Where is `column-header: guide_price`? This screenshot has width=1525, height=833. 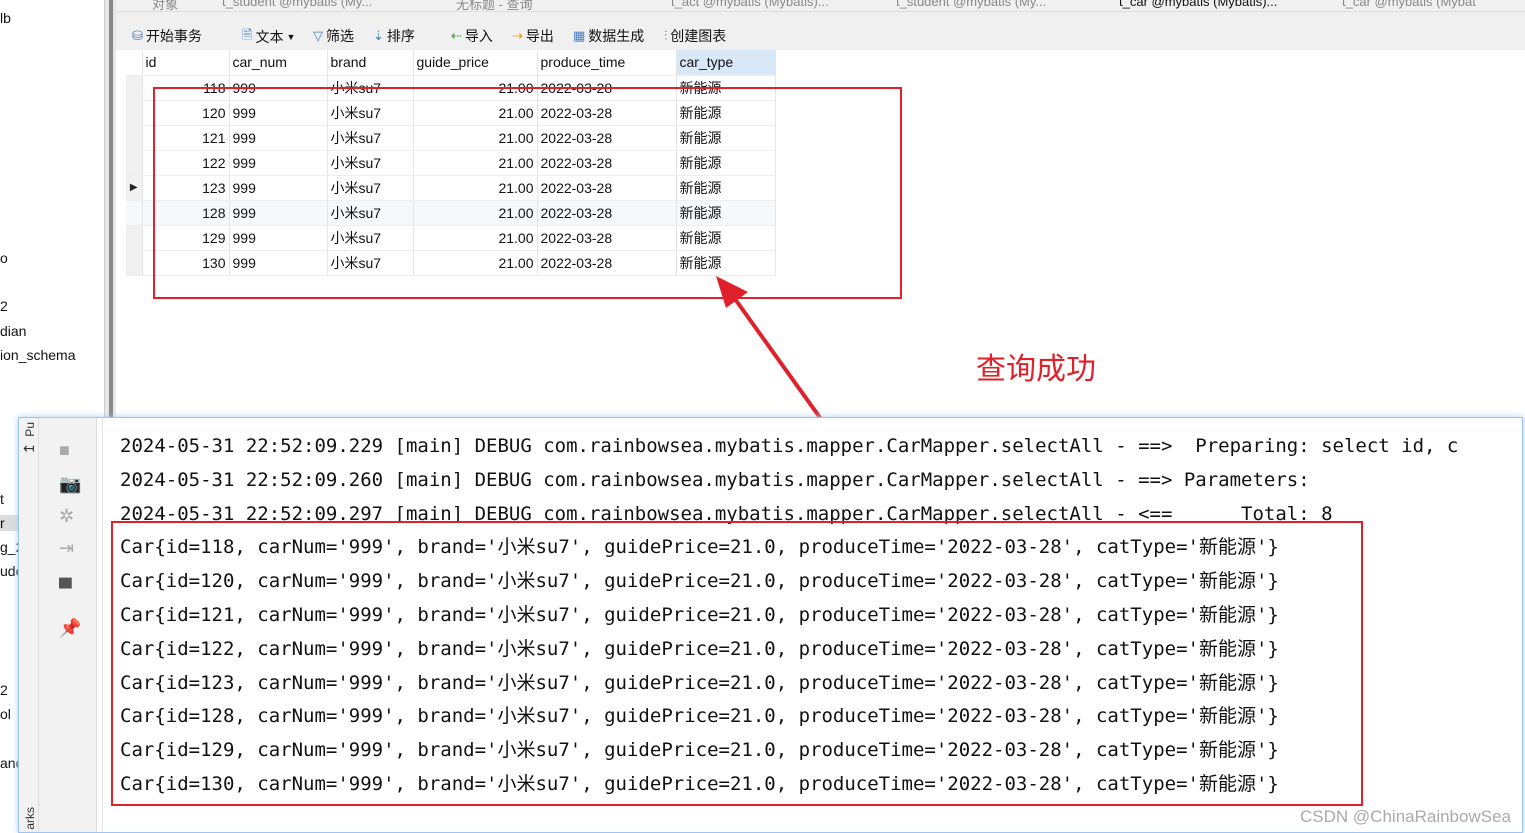
column-header: guide_price is located at coordinates (475, 63).